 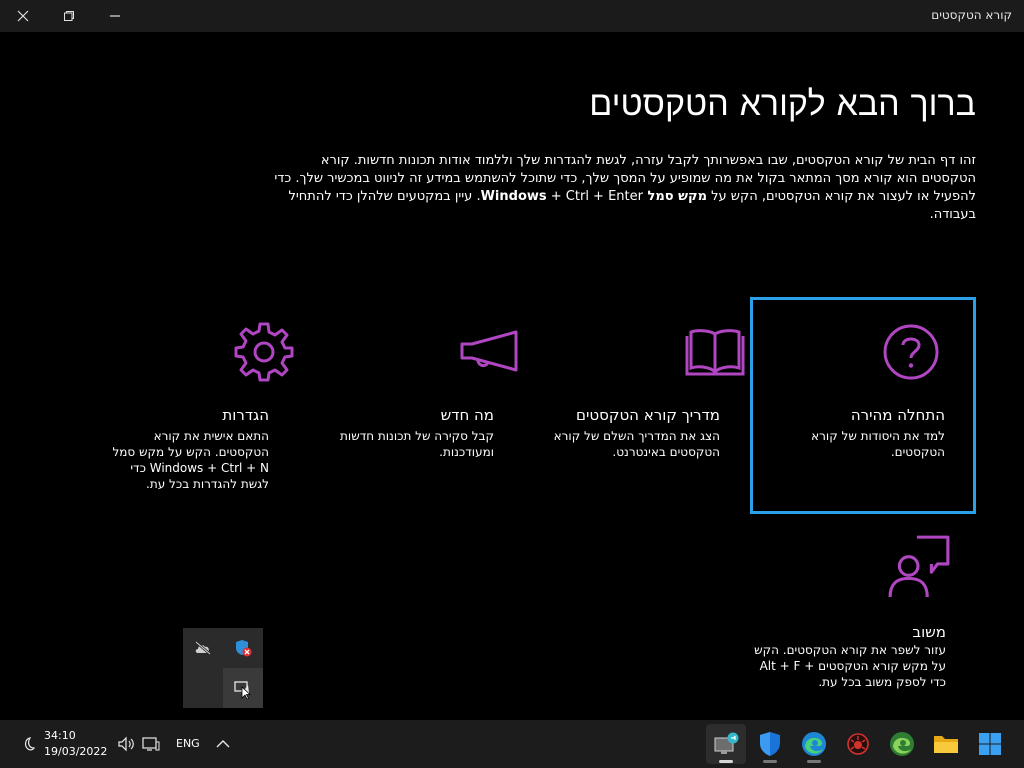 I want to click on card-quickstart-description: למד את היסודות של קורא הטקסטים., so click(x=878, y=444).